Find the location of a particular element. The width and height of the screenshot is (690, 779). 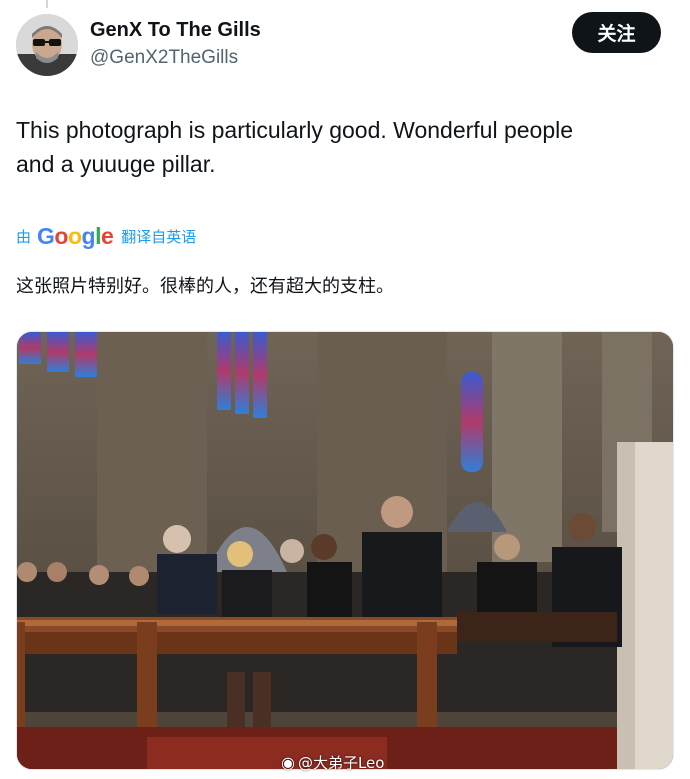

google-logo-letter: e is located at coordinates (107, 235).